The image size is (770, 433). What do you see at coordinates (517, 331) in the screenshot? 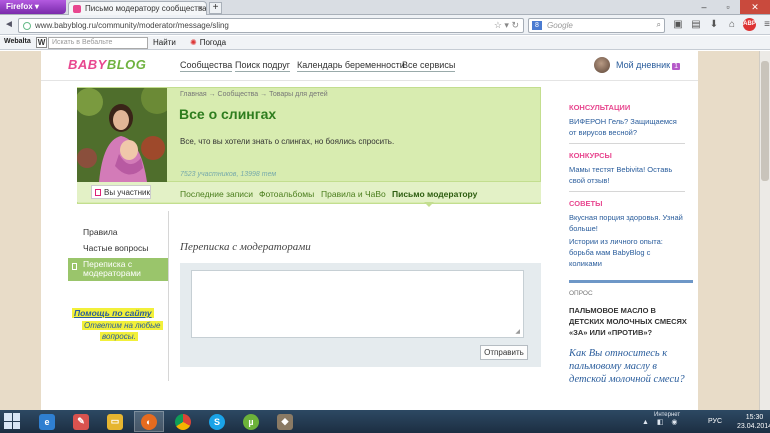
I see `resize-grip-icon: ◢` at bounding box center [517, 331].